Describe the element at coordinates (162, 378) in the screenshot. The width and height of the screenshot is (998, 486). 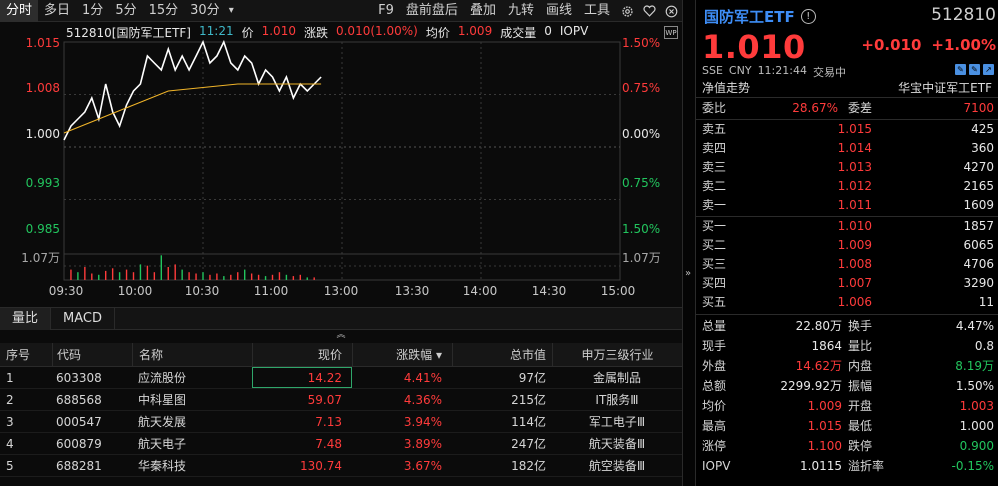
I see `row-name: 应流股份` at that location.